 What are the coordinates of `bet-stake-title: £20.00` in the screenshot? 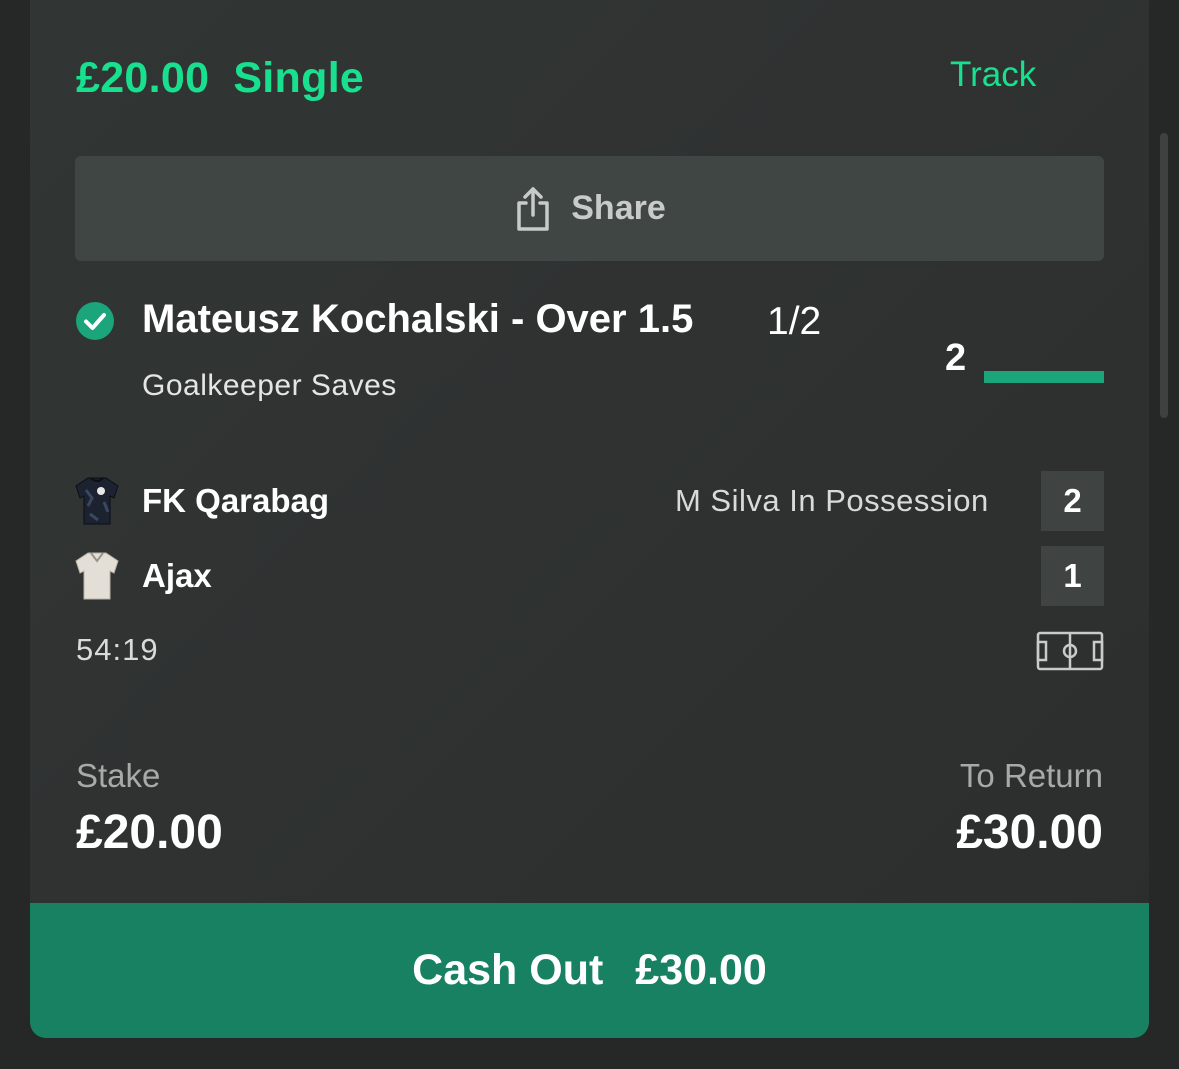 It's located at (143, 78).